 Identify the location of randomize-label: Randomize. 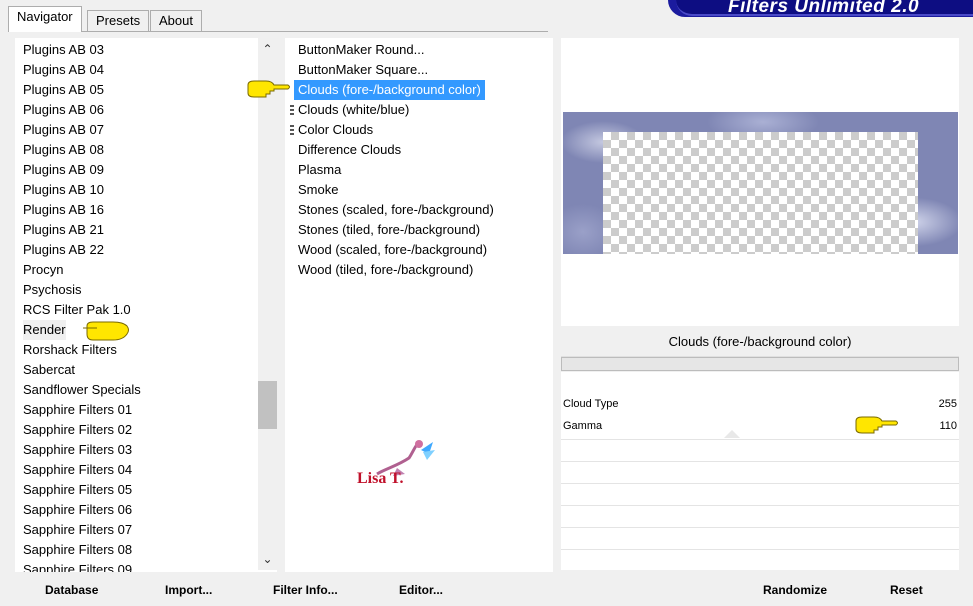
(795, 590).